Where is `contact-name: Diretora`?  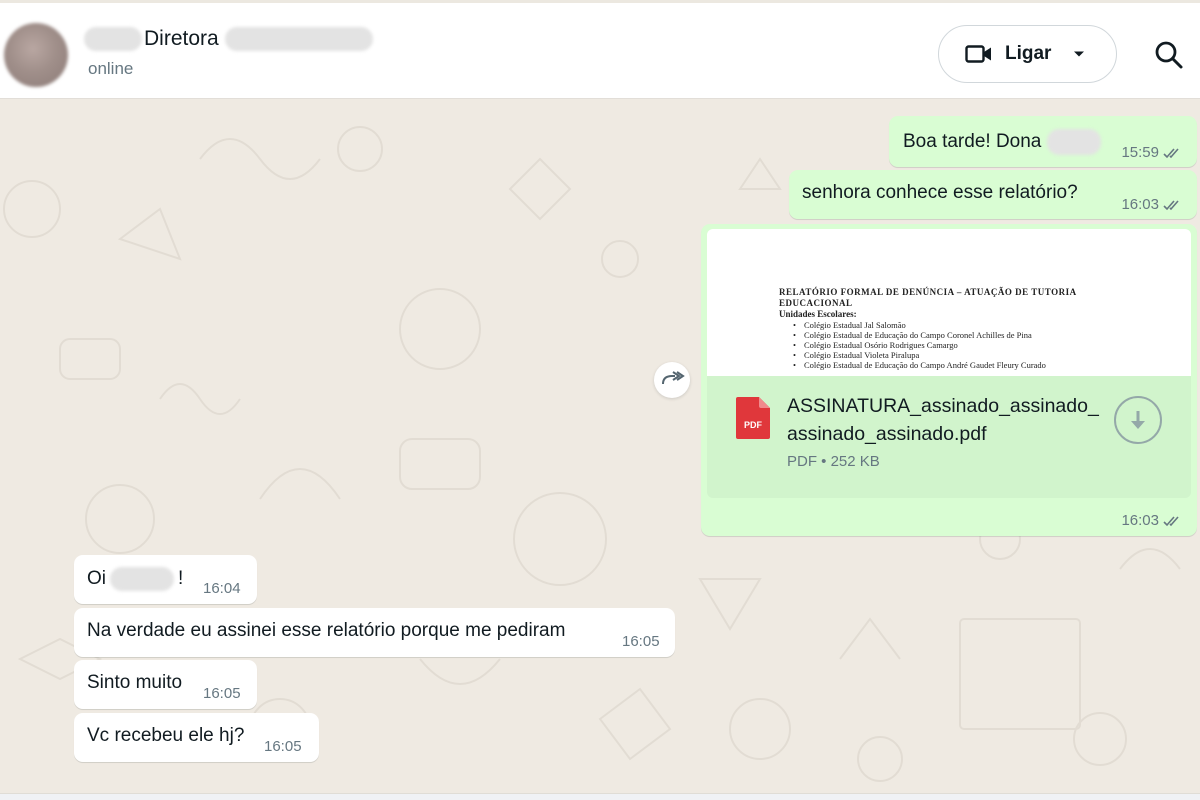 contact-name: Diretora is located at coordinates (228, 39).